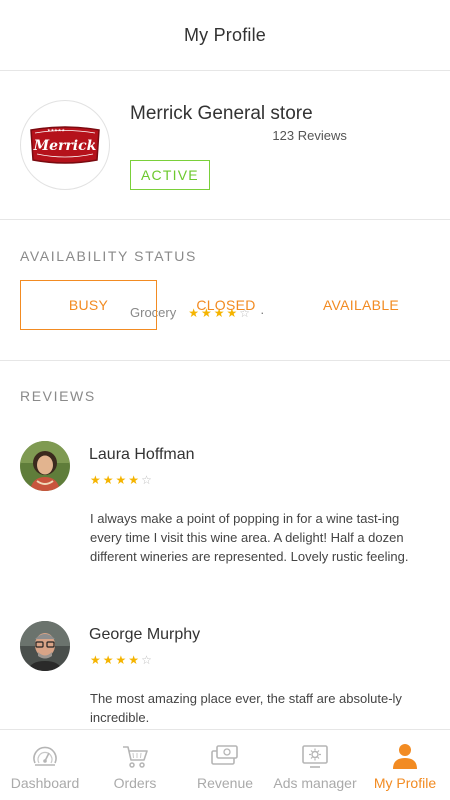 The image size is (450, 800). I want to click on ads-icon, so click(315, 756).